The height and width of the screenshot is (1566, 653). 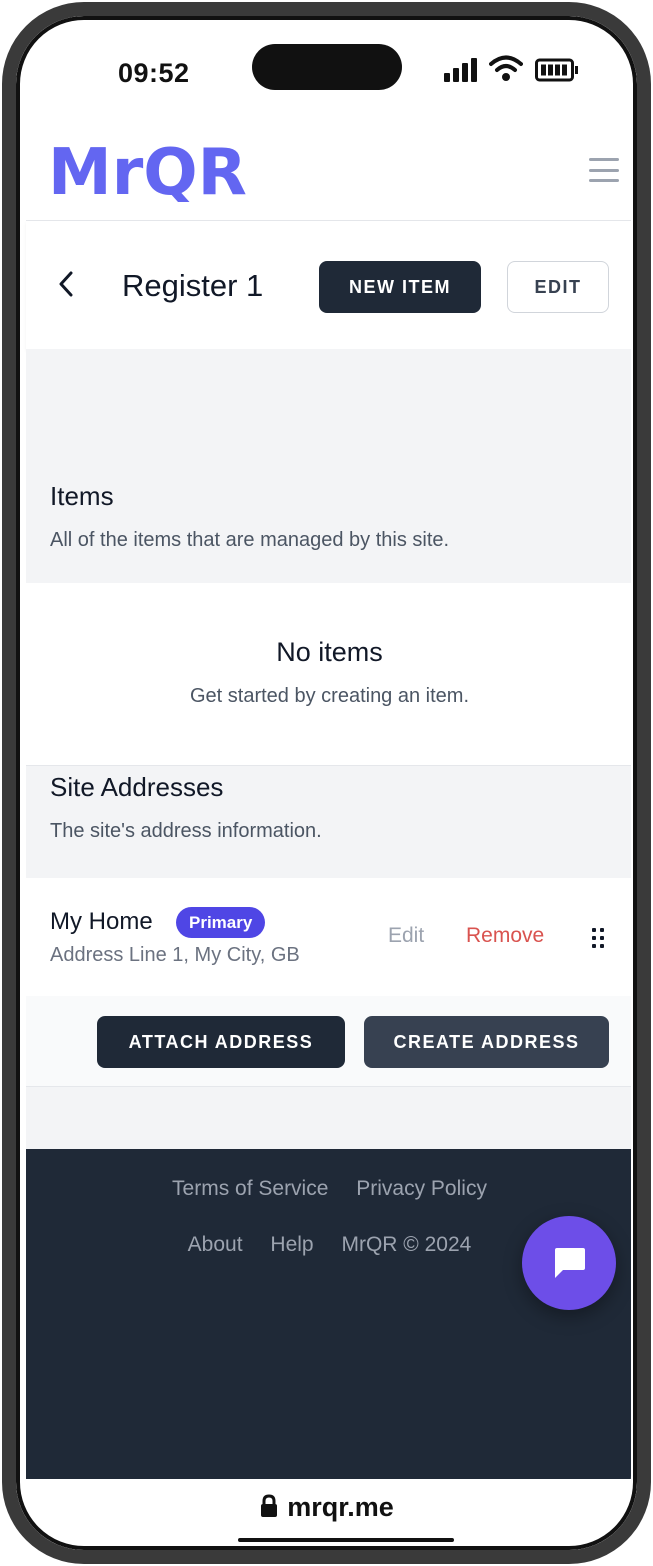 I want to click on home-indicator, so click(x=346, y=1540).